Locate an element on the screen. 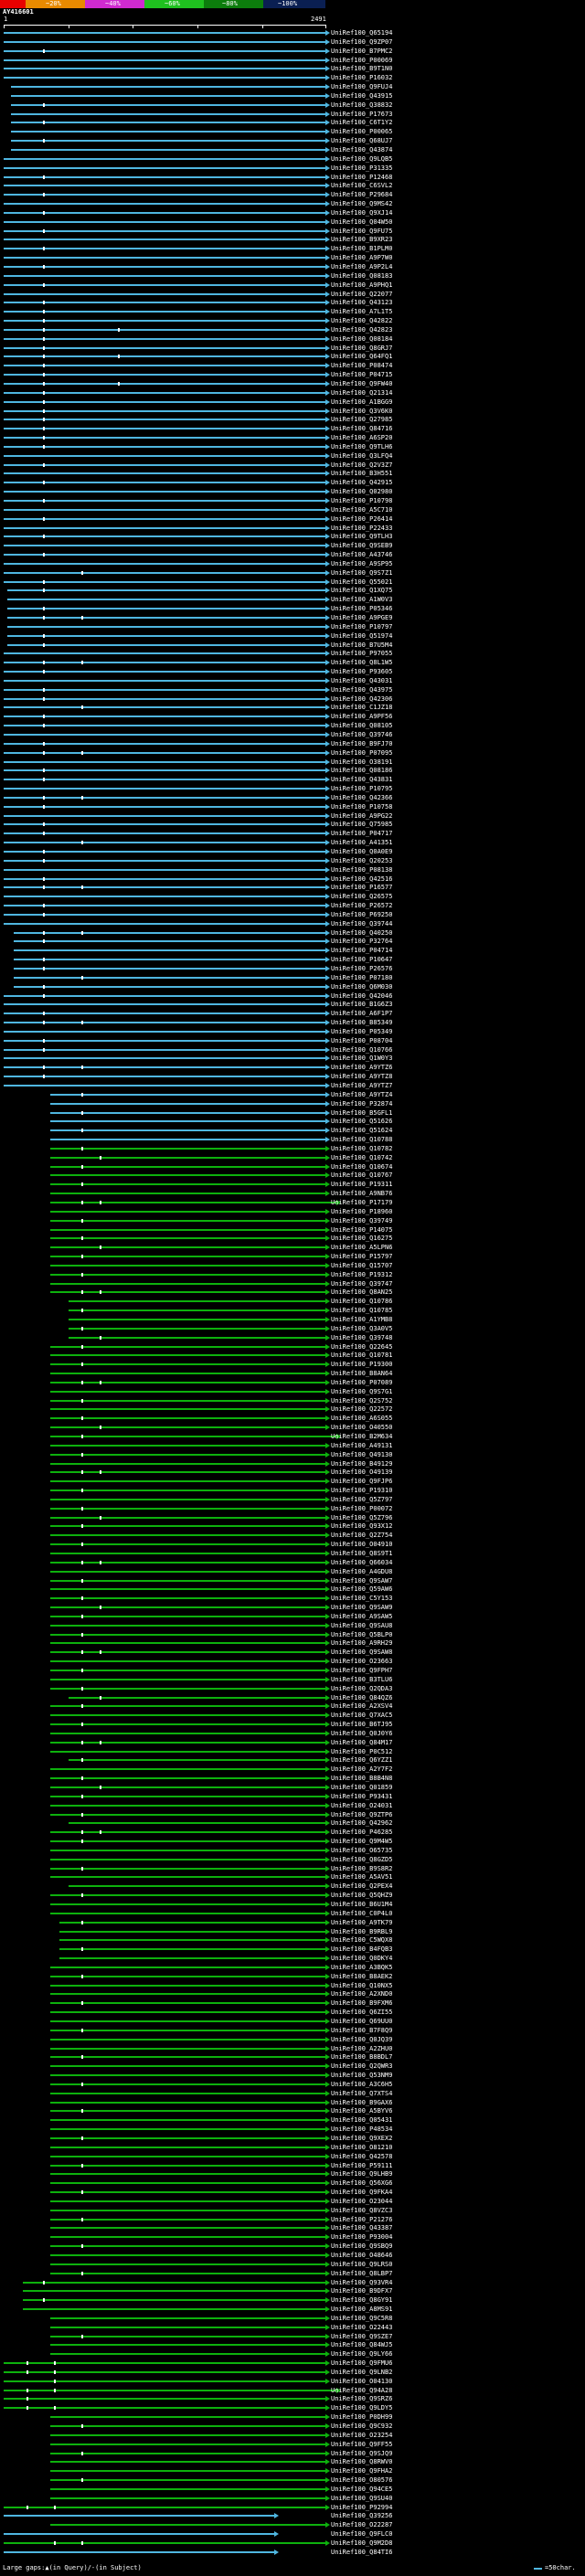  hit-label: UniRef100_Q43831 is located at coordinates (361, 779).